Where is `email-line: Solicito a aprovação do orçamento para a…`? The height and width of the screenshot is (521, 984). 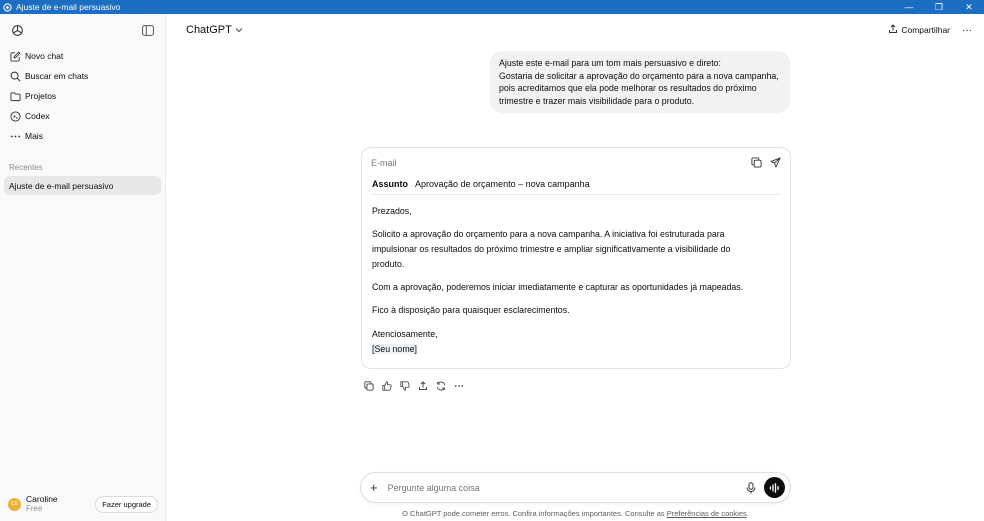 email-line: Solicito a aprovação do orçamento para a… is located at coordinates (548, 234).